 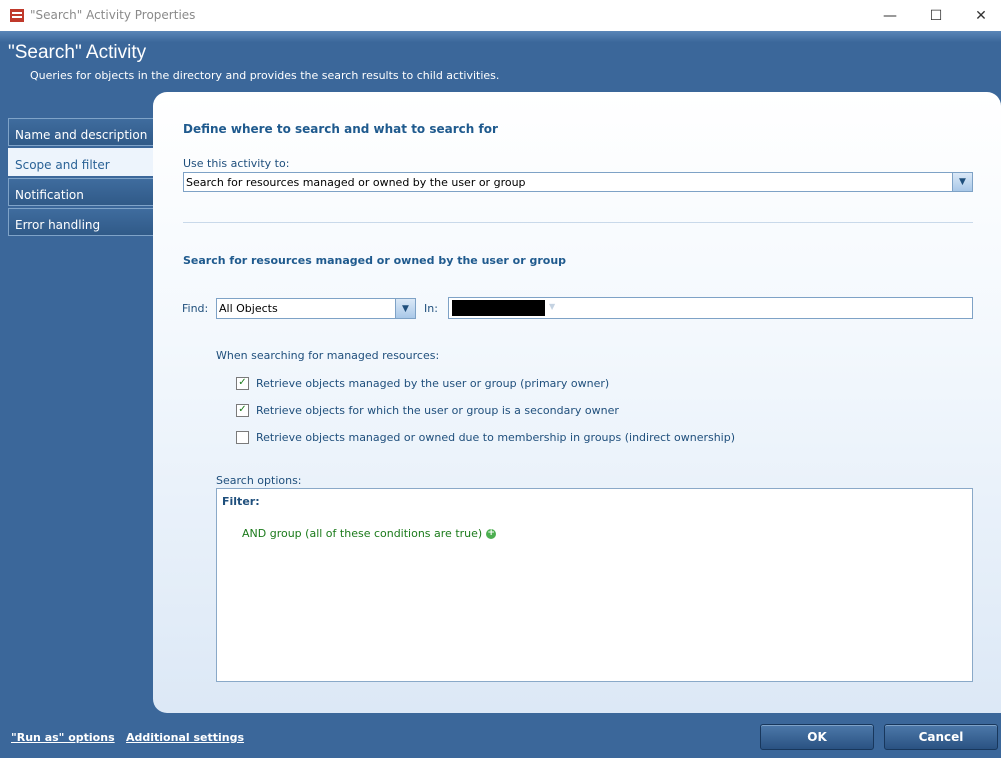 What do you see at coordinates (185, 737) in the screenshot?
I see `additional-settings-link: Additional settings` at bounding box center [185, 737].